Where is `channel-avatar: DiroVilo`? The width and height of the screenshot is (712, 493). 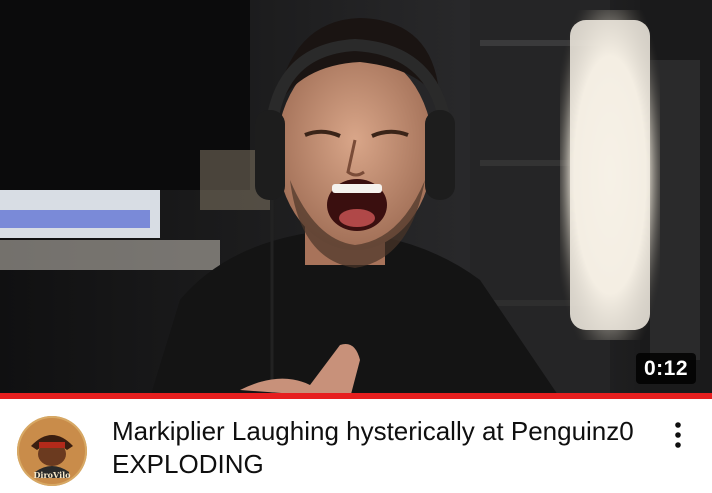 channel-avatar: DiroVilo is located at coordinates (52, 451).